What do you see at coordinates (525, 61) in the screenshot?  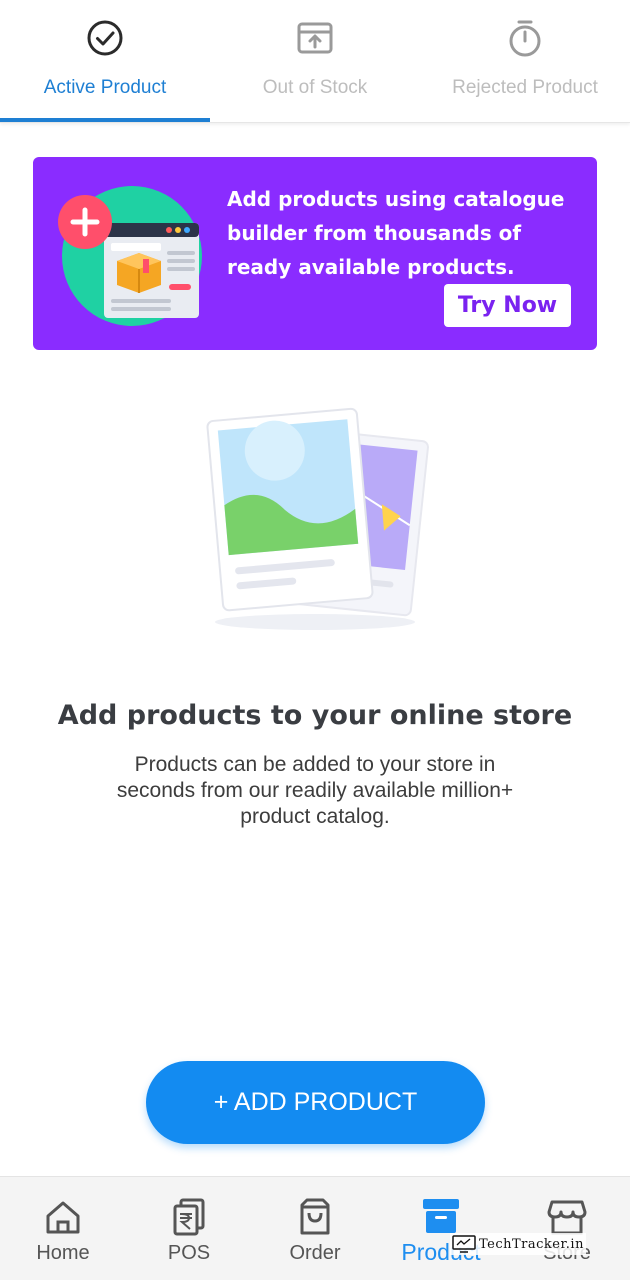 I see `tab-rejected-product: Rejected Product` at bounding box center [525, 61].